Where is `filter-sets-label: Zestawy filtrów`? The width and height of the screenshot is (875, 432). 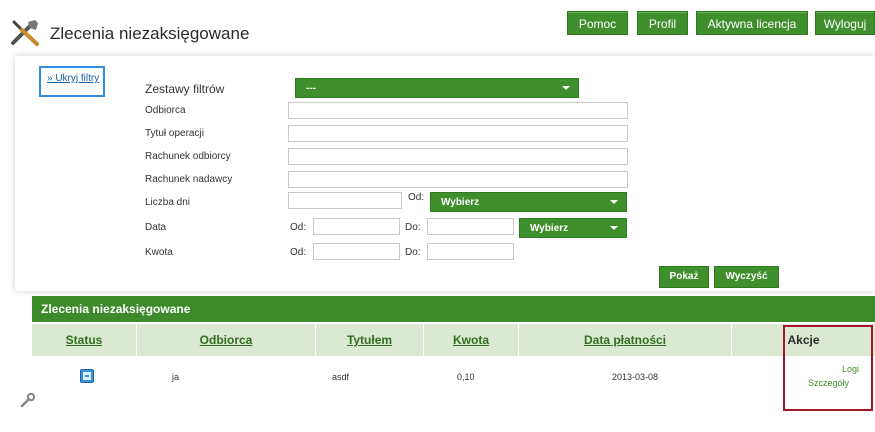 filter-sets-label: Zestawy filtrów is located at coordinates (185, 89).